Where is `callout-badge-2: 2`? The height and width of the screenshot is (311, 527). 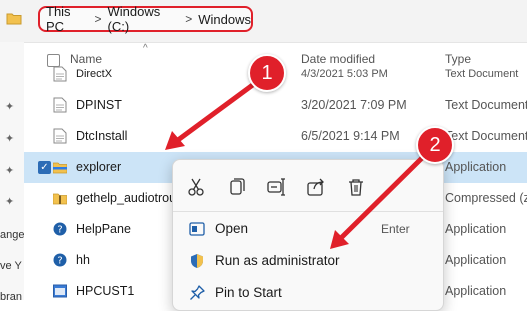 callout-badge-2: 2 is located at coordinates (435, 145).